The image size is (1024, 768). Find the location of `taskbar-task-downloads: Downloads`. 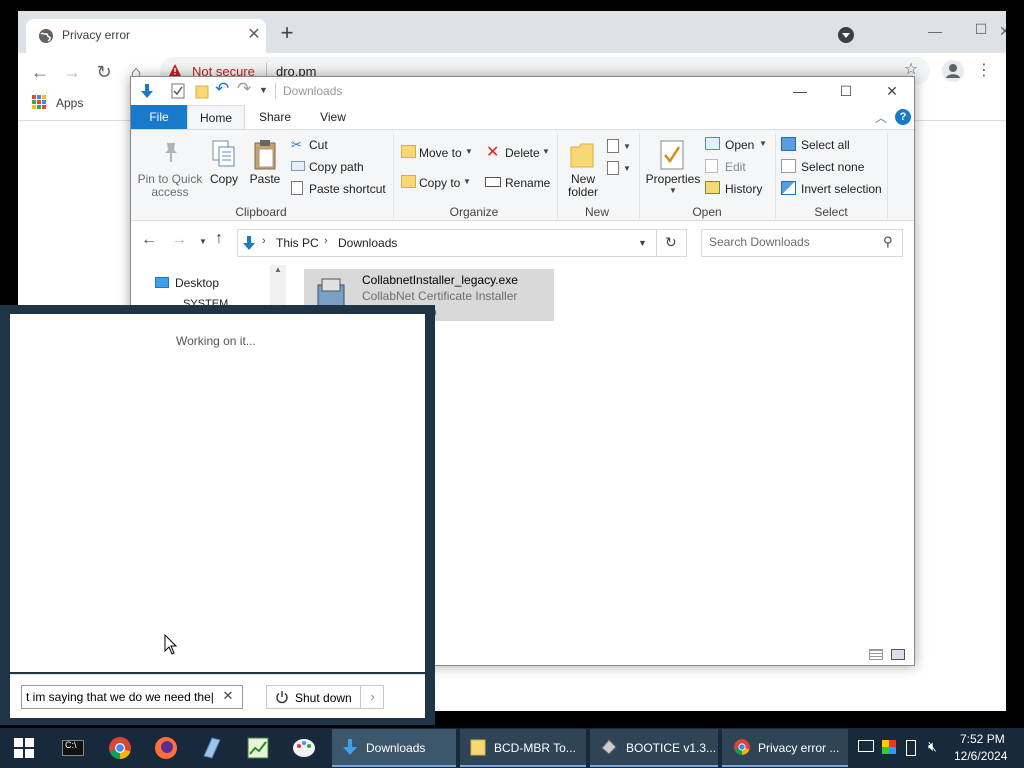

taskbar-task-downloads: Downloads is located at coordinates (394, 748).